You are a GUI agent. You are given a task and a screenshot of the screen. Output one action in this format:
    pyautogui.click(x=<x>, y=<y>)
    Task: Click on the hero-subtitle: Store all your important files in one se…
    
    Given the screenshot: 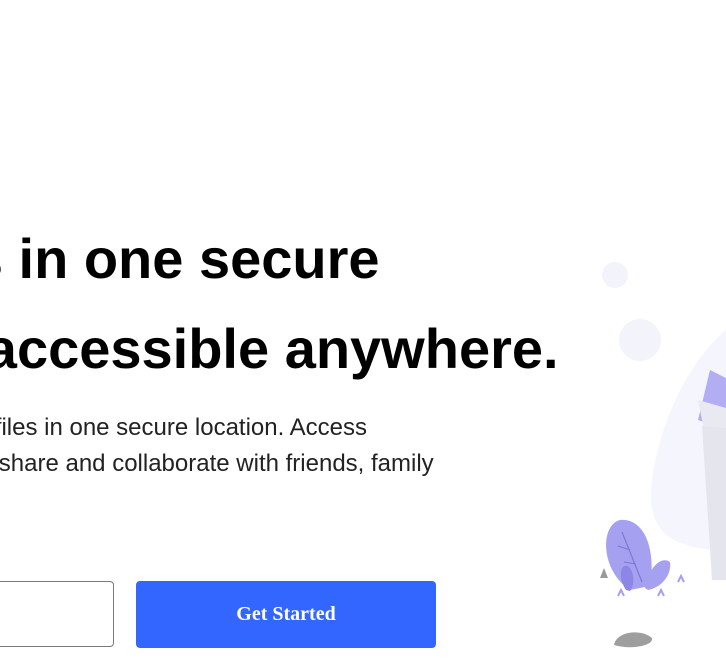 What is the action you would take?
    pyautogui.click(x=250, y=446)
    